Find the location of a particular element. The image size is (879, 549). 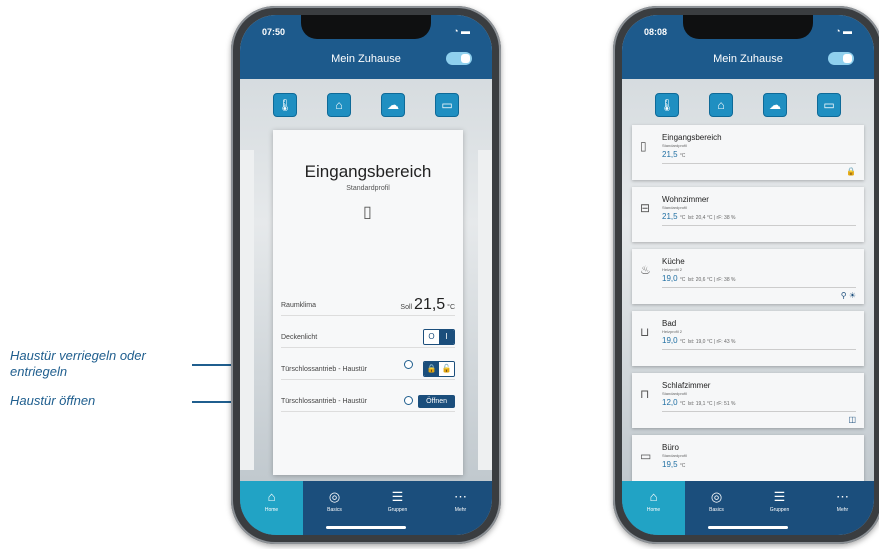

room-name: Küche is located at coordinates (673, 261).